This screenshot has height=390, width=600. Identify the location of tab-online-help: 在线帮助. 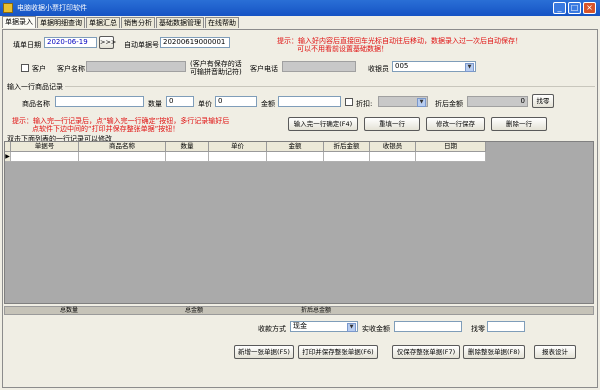
(222, 22).